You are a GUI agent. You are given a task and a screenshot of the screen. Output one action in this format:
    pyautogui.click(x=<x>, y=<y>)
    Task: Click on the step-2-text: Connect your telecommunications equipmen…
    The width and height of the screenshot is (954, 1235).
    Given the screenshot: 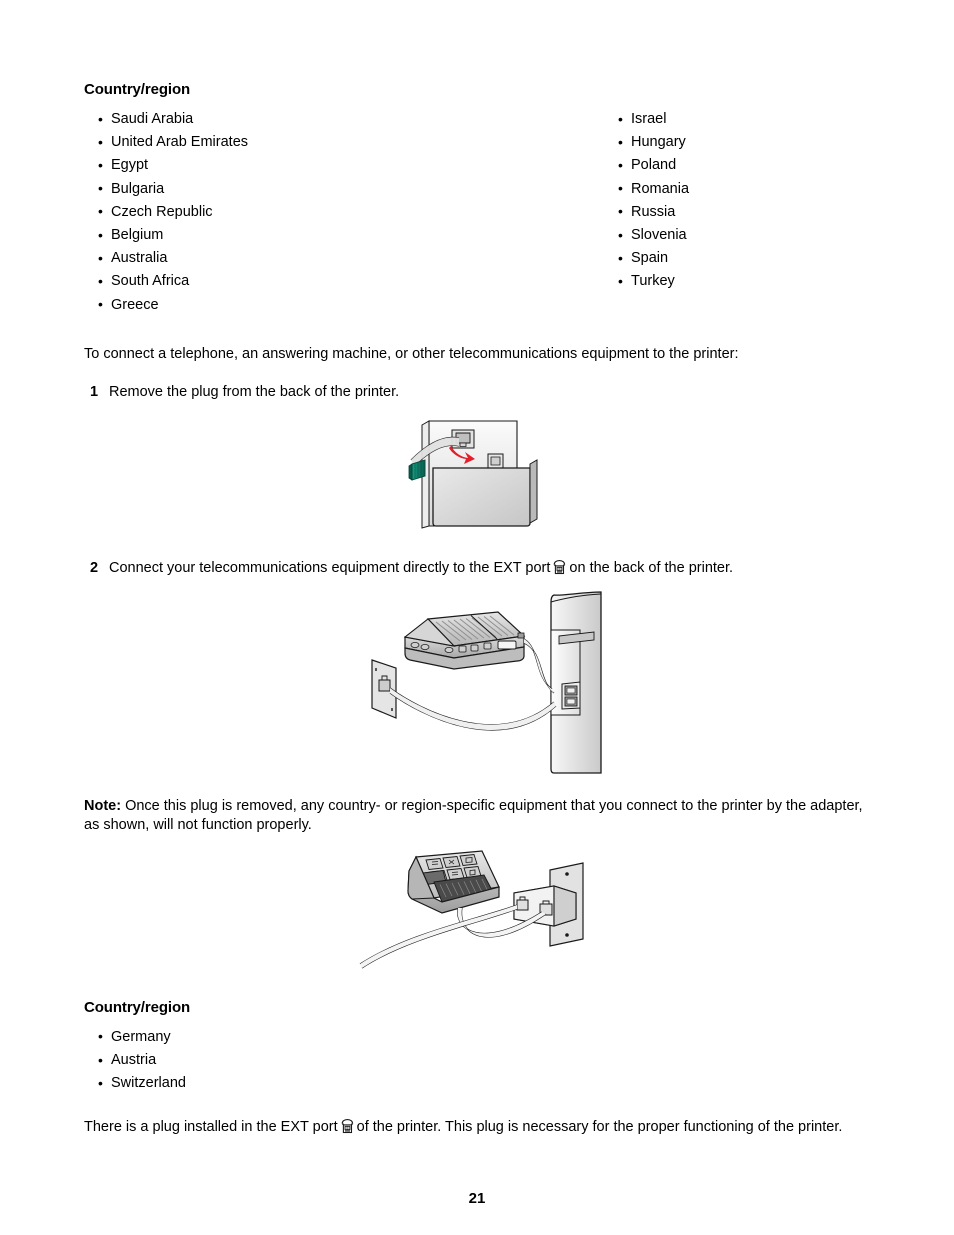 What is the action you would take?
    pyautogui.click(x=491, y=570)
    